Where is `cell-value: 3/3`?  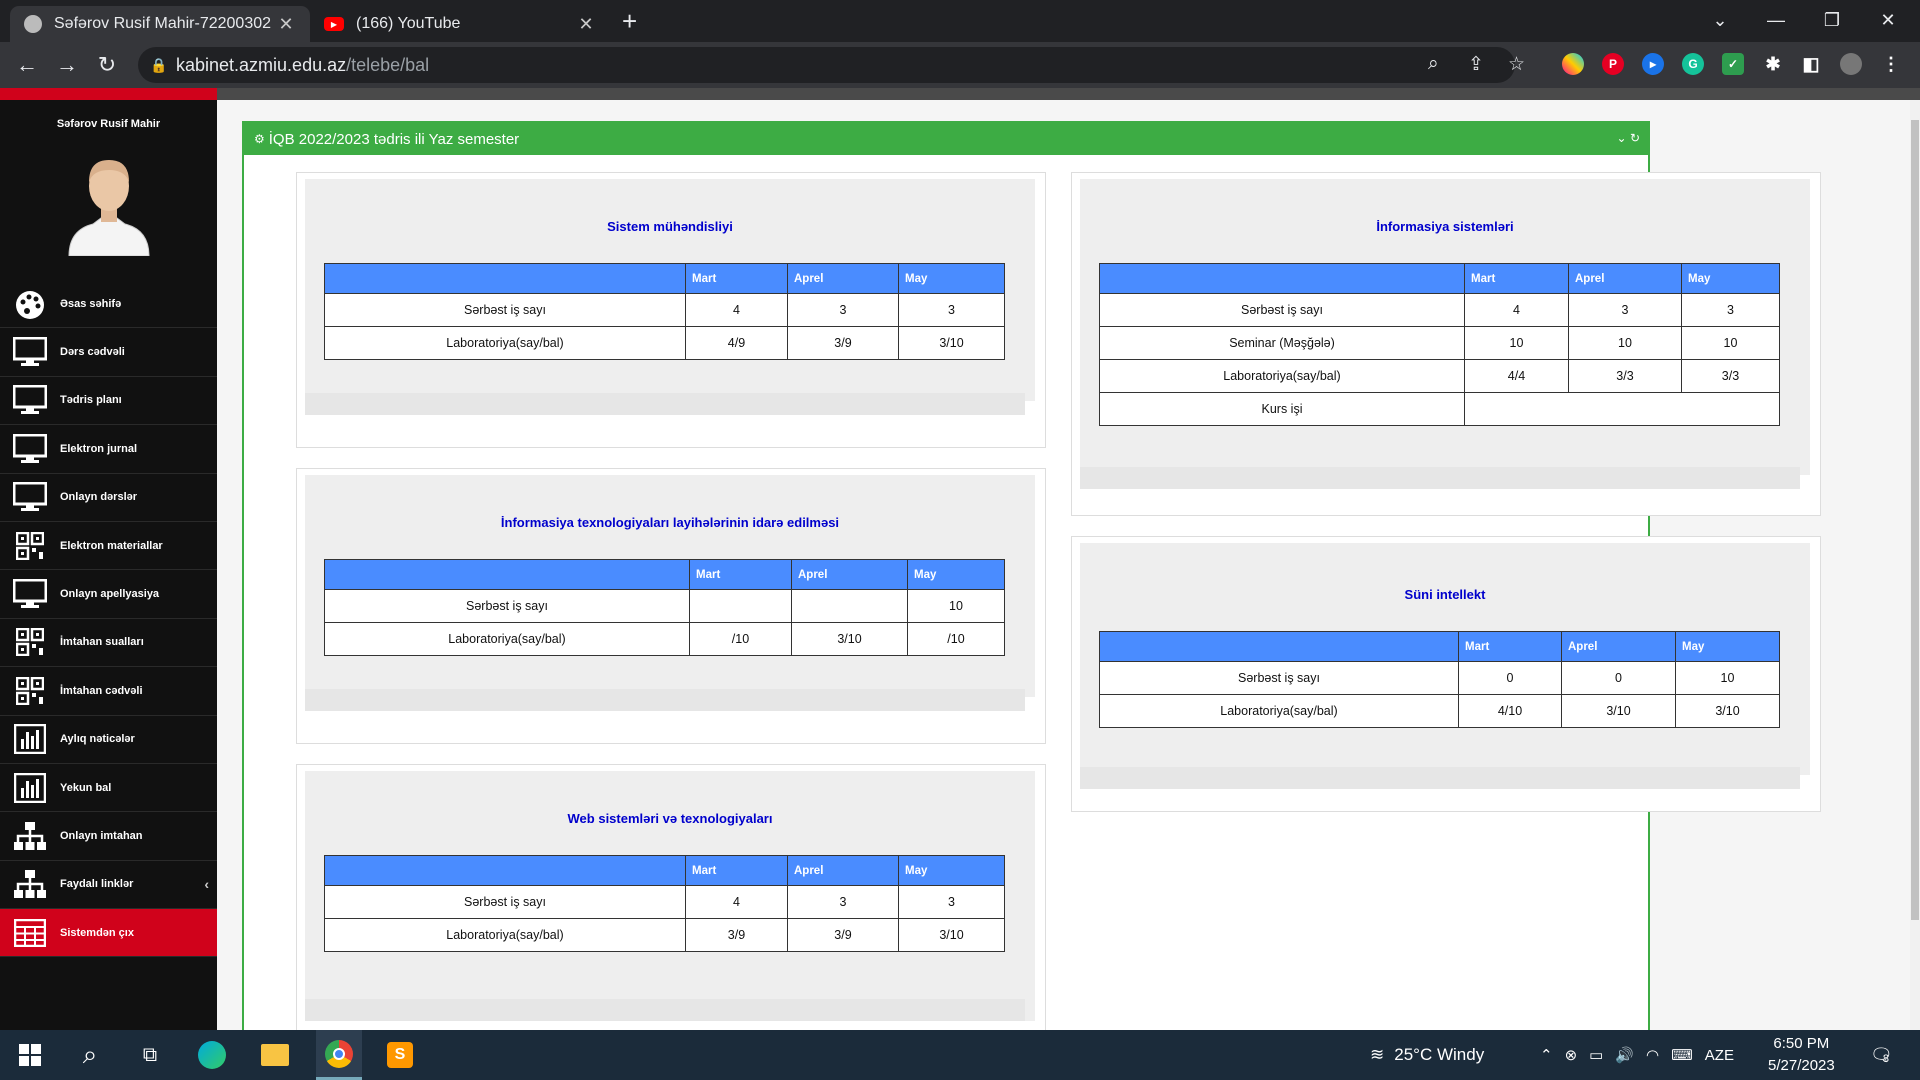
cell-value: 3/3 is located at coordinates (1730, 376).